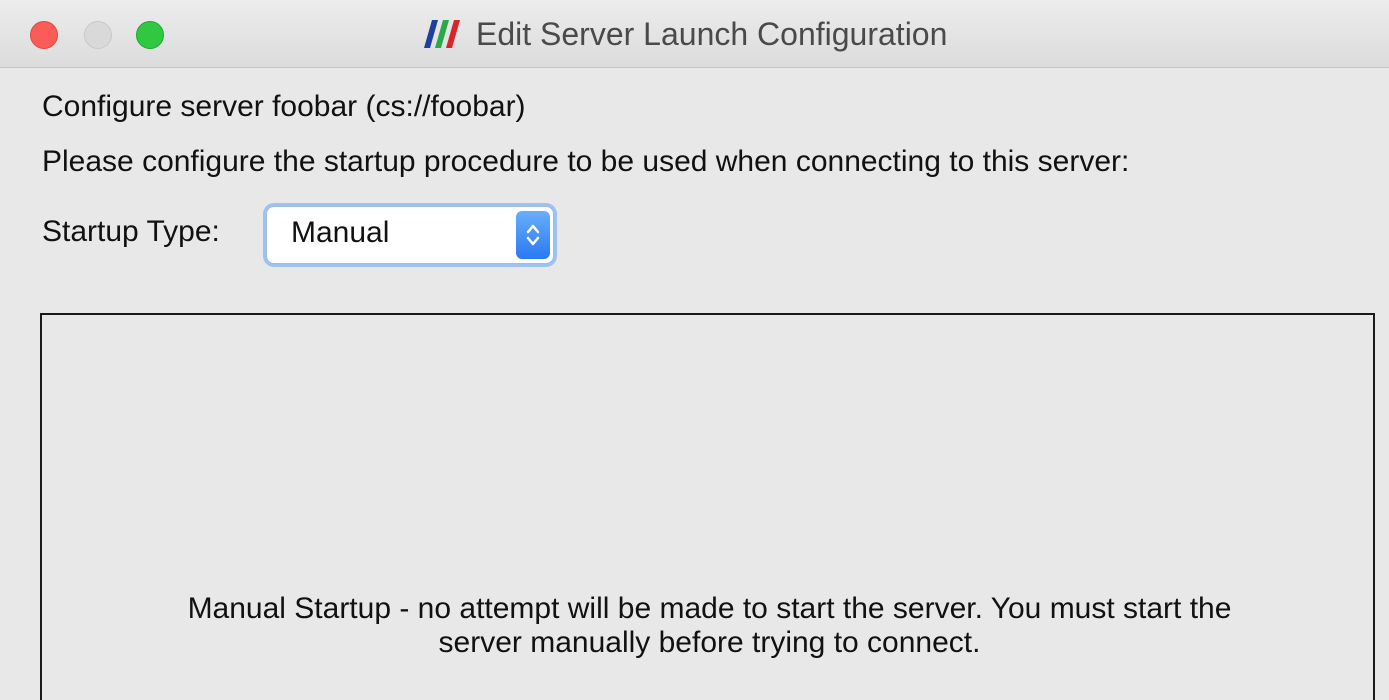 The image size is (1389, 700). What do you see at coordinates (284, 106) in the screenshot?
I see `configure-server-text: Configure server foobar (cs://foobar)` at bounding box center [284, 106].